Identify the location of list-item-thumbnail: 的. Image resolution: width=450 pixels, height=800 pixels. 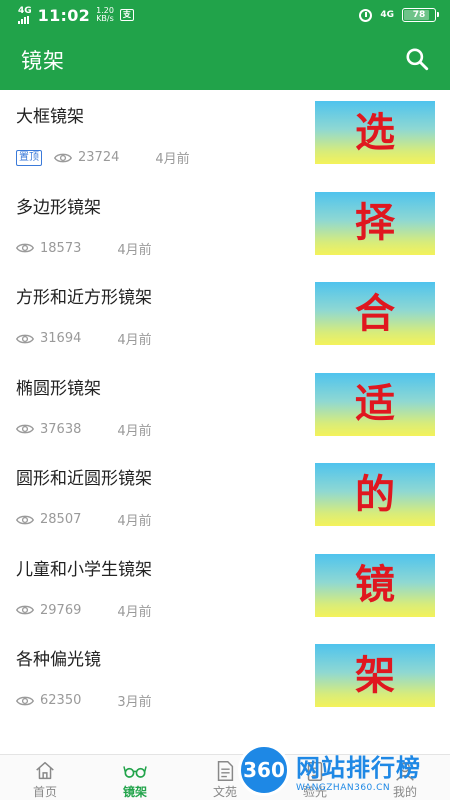
(375, 494).